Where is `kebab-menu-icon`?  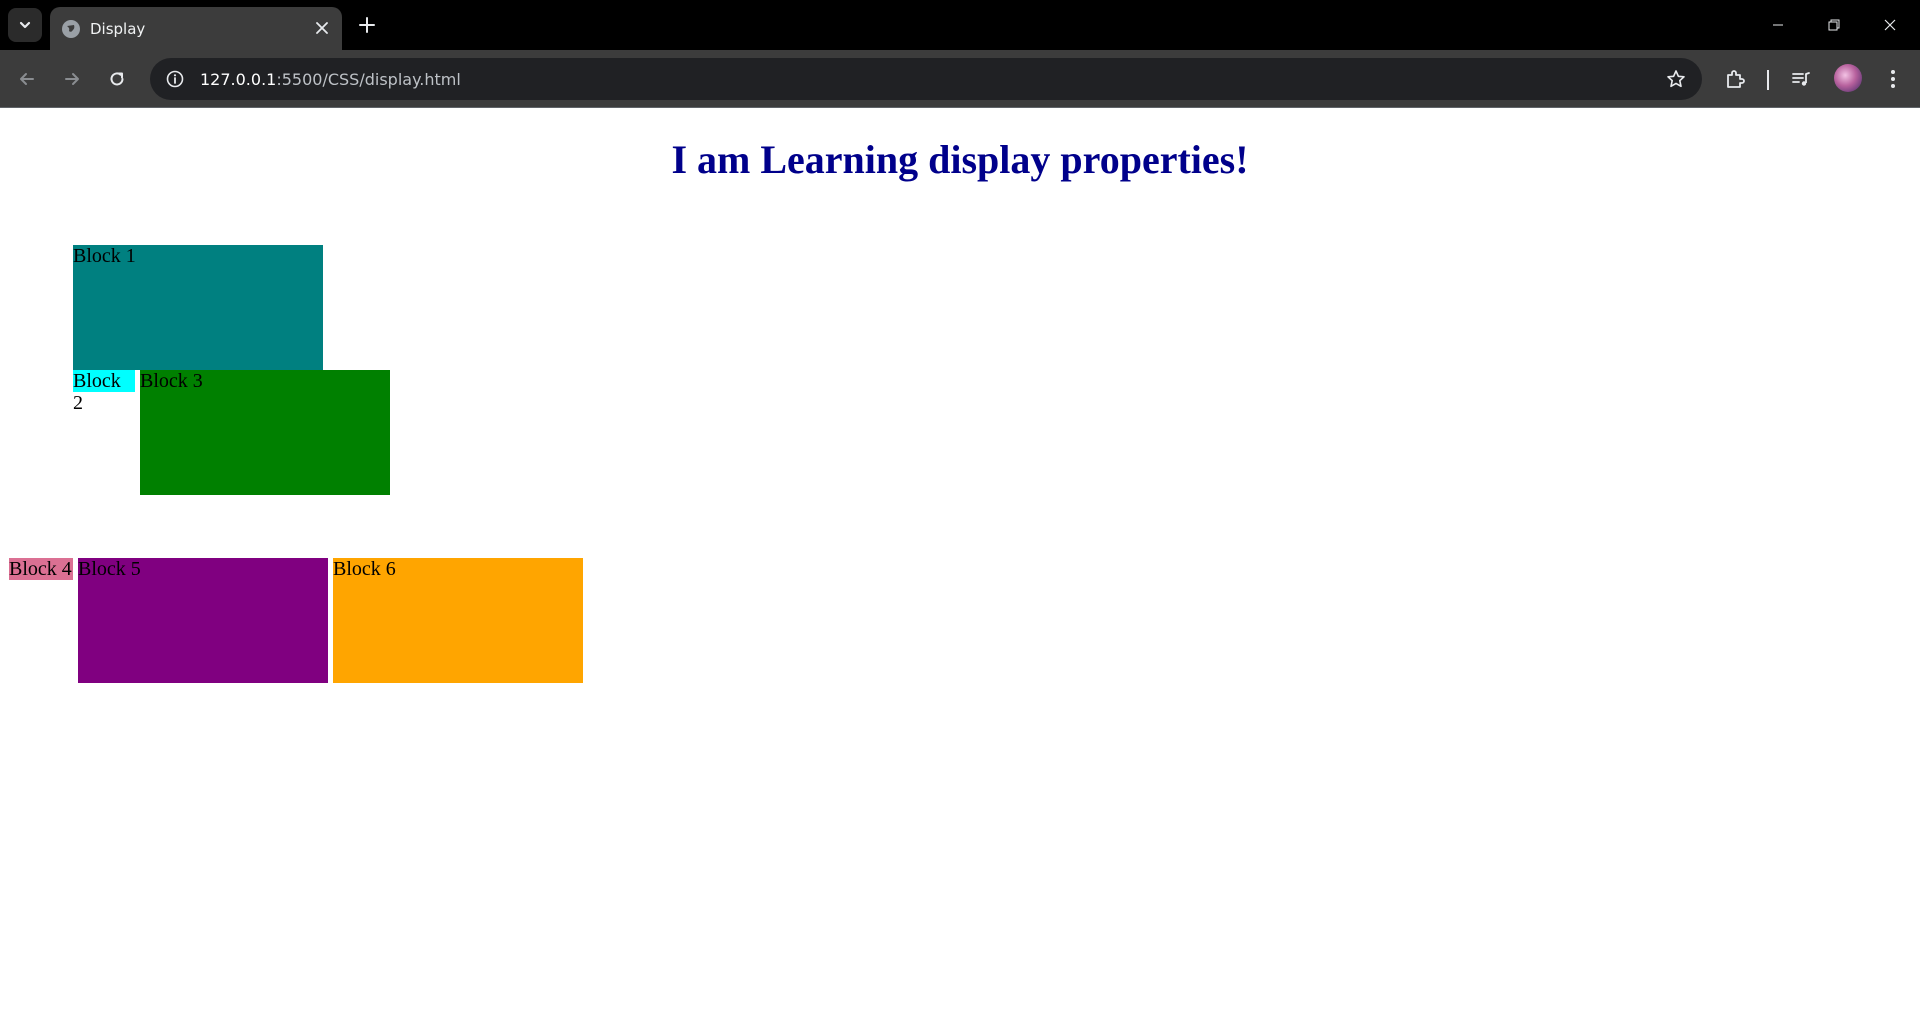 kebab-menu-icon is located at coordinates (1893, 79).